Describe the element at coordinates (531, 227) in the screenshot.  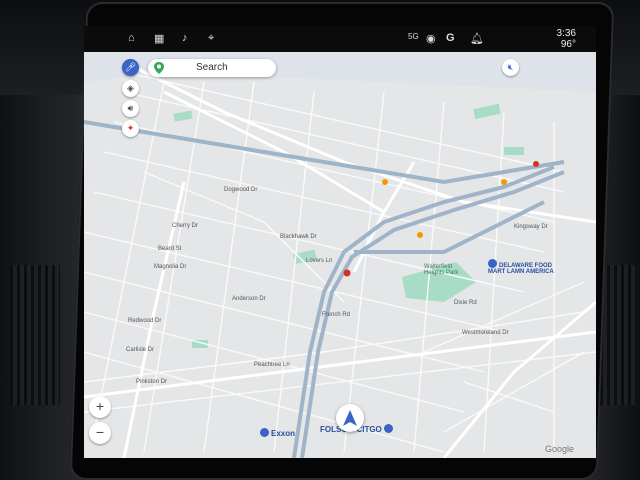
I see `street-label: Kingsway Dr` at that location.